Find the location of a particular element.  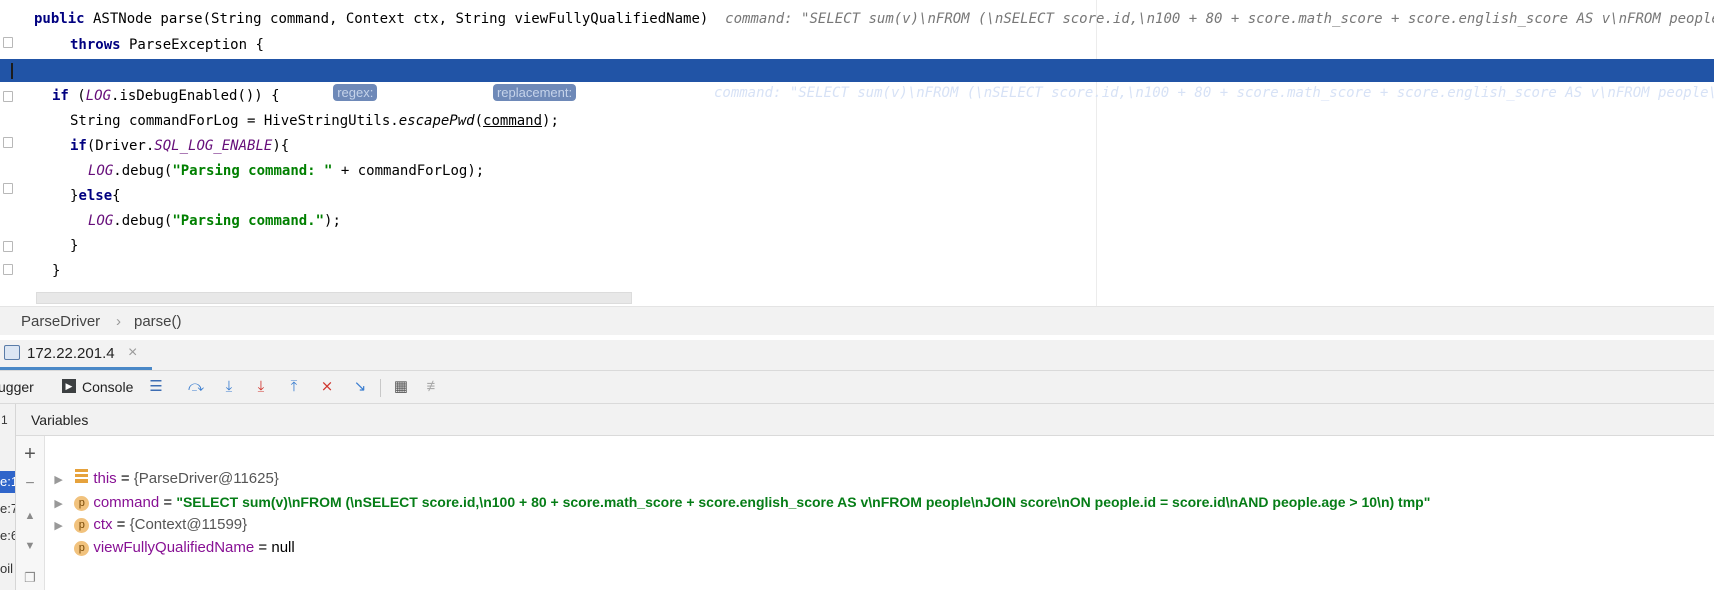

horizontal-scrollbar is located at coordinates (334, 298).